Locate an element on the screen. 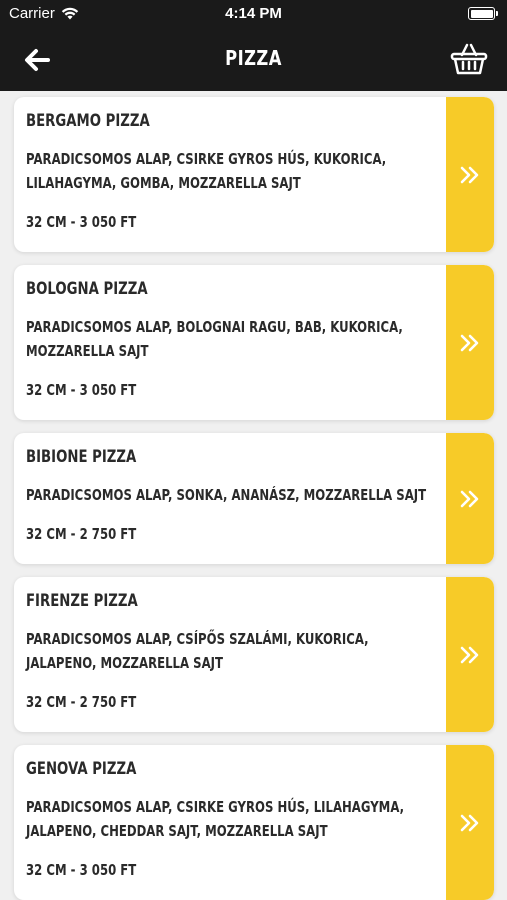  navbar: PIZZA is located at coordinates (253, 59).